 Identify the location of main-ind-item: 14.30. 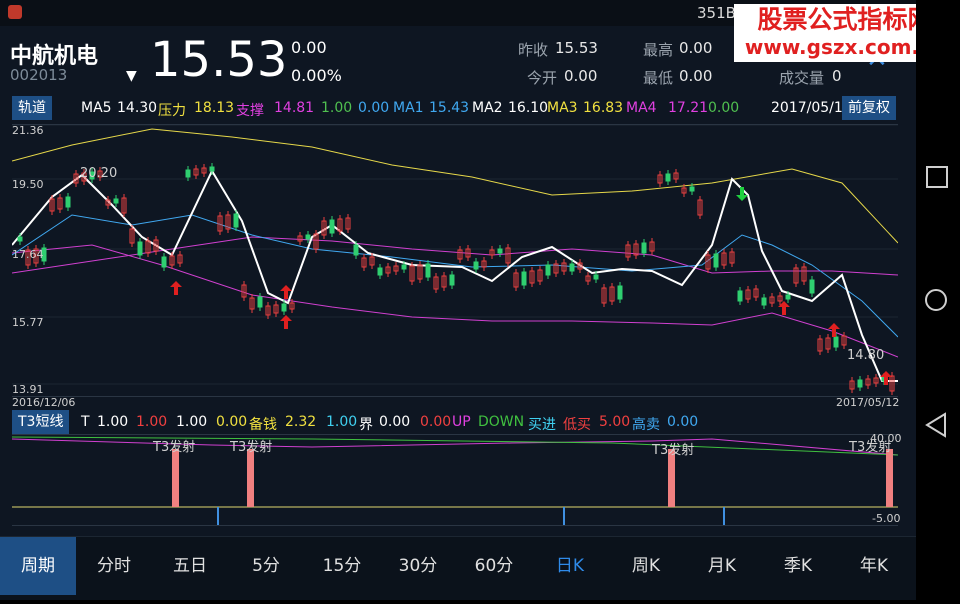
(137, 108).